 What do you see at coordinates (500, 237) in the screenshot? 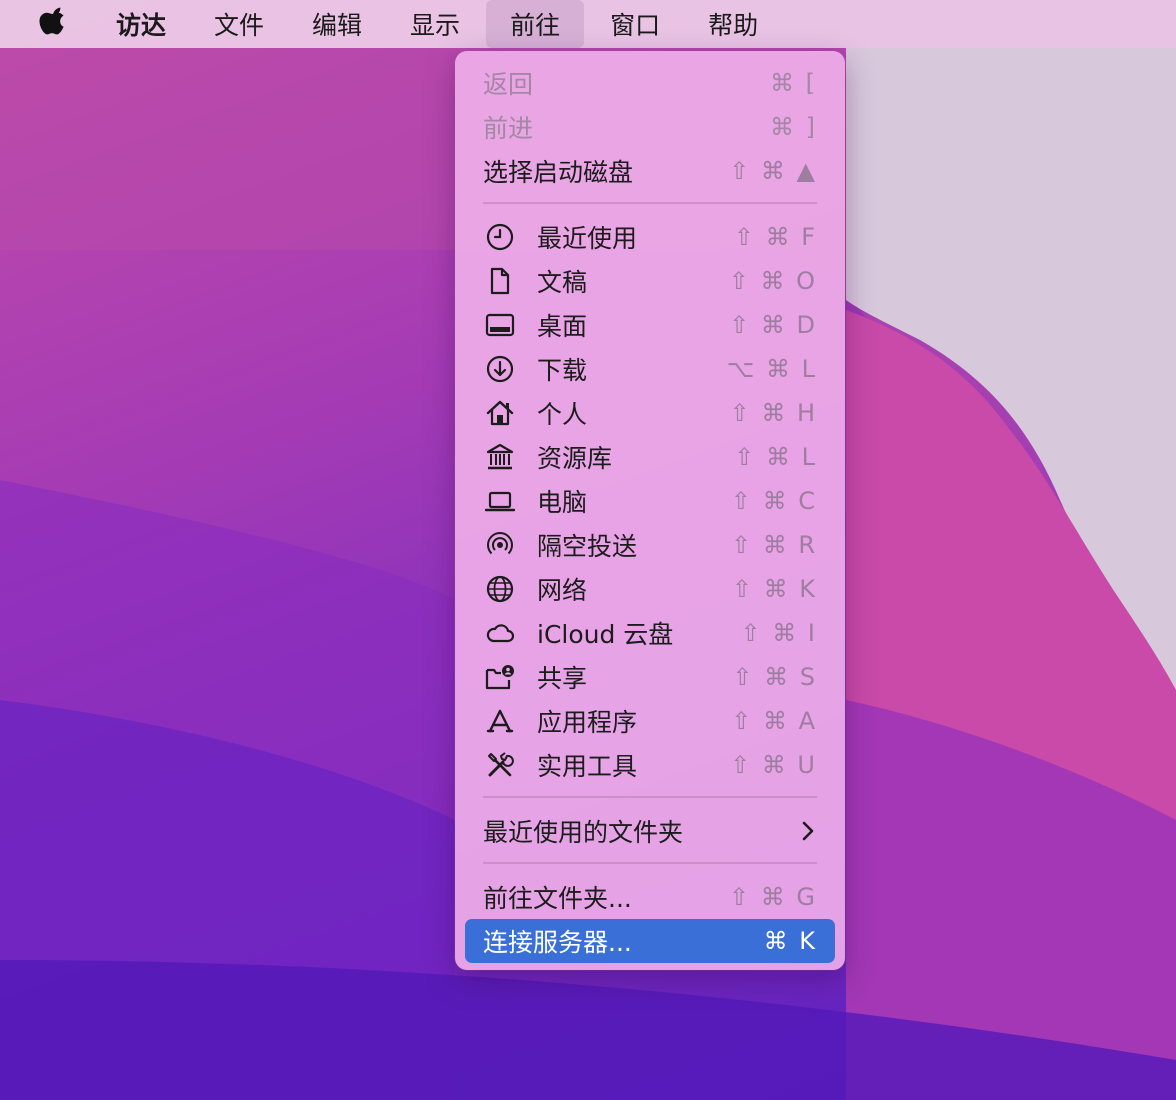
I see `clock-icon` at bounding box center [500, 237].